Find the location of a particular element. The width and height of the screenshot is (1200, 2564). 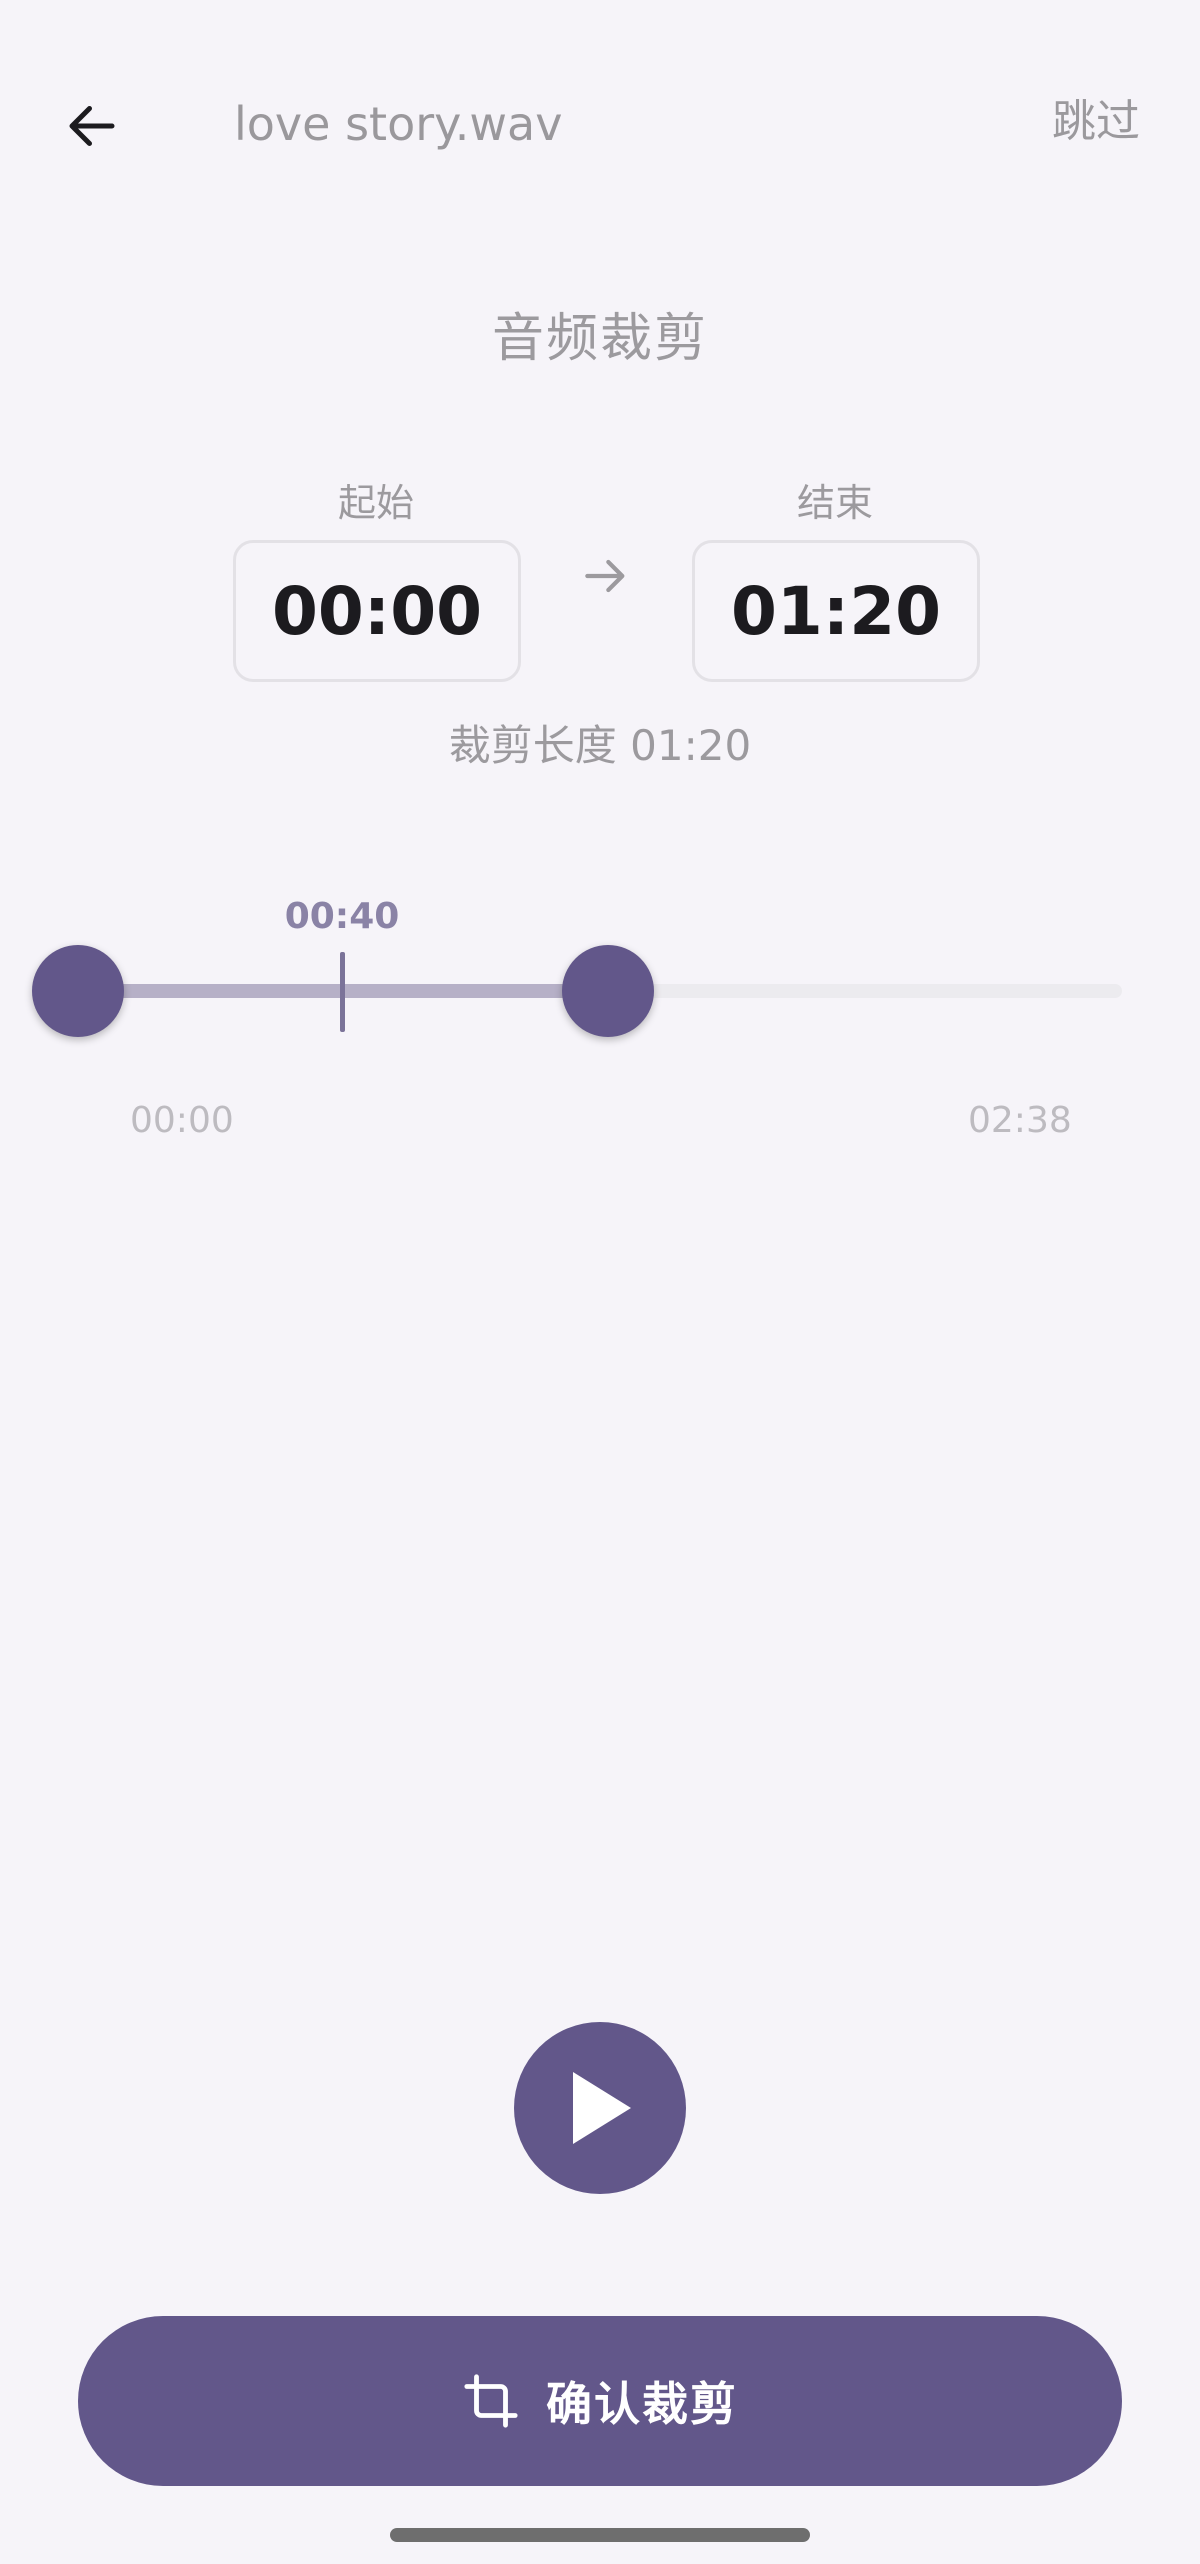

range-max-label: 02:38 is located at coordinates (1020, 1120).